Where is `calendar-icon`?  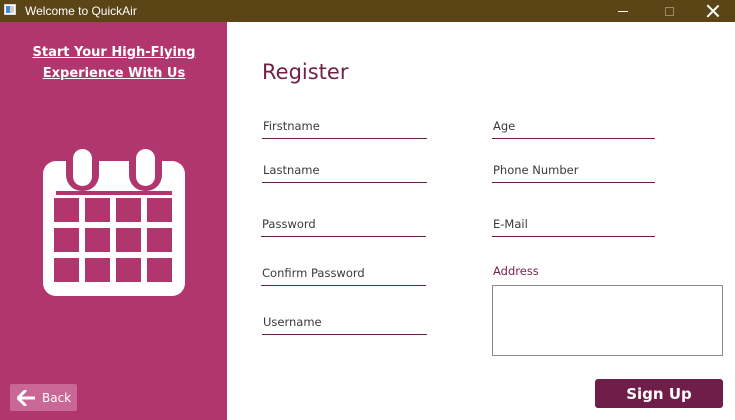
calendar-icon is located at coordinates (114, 219).